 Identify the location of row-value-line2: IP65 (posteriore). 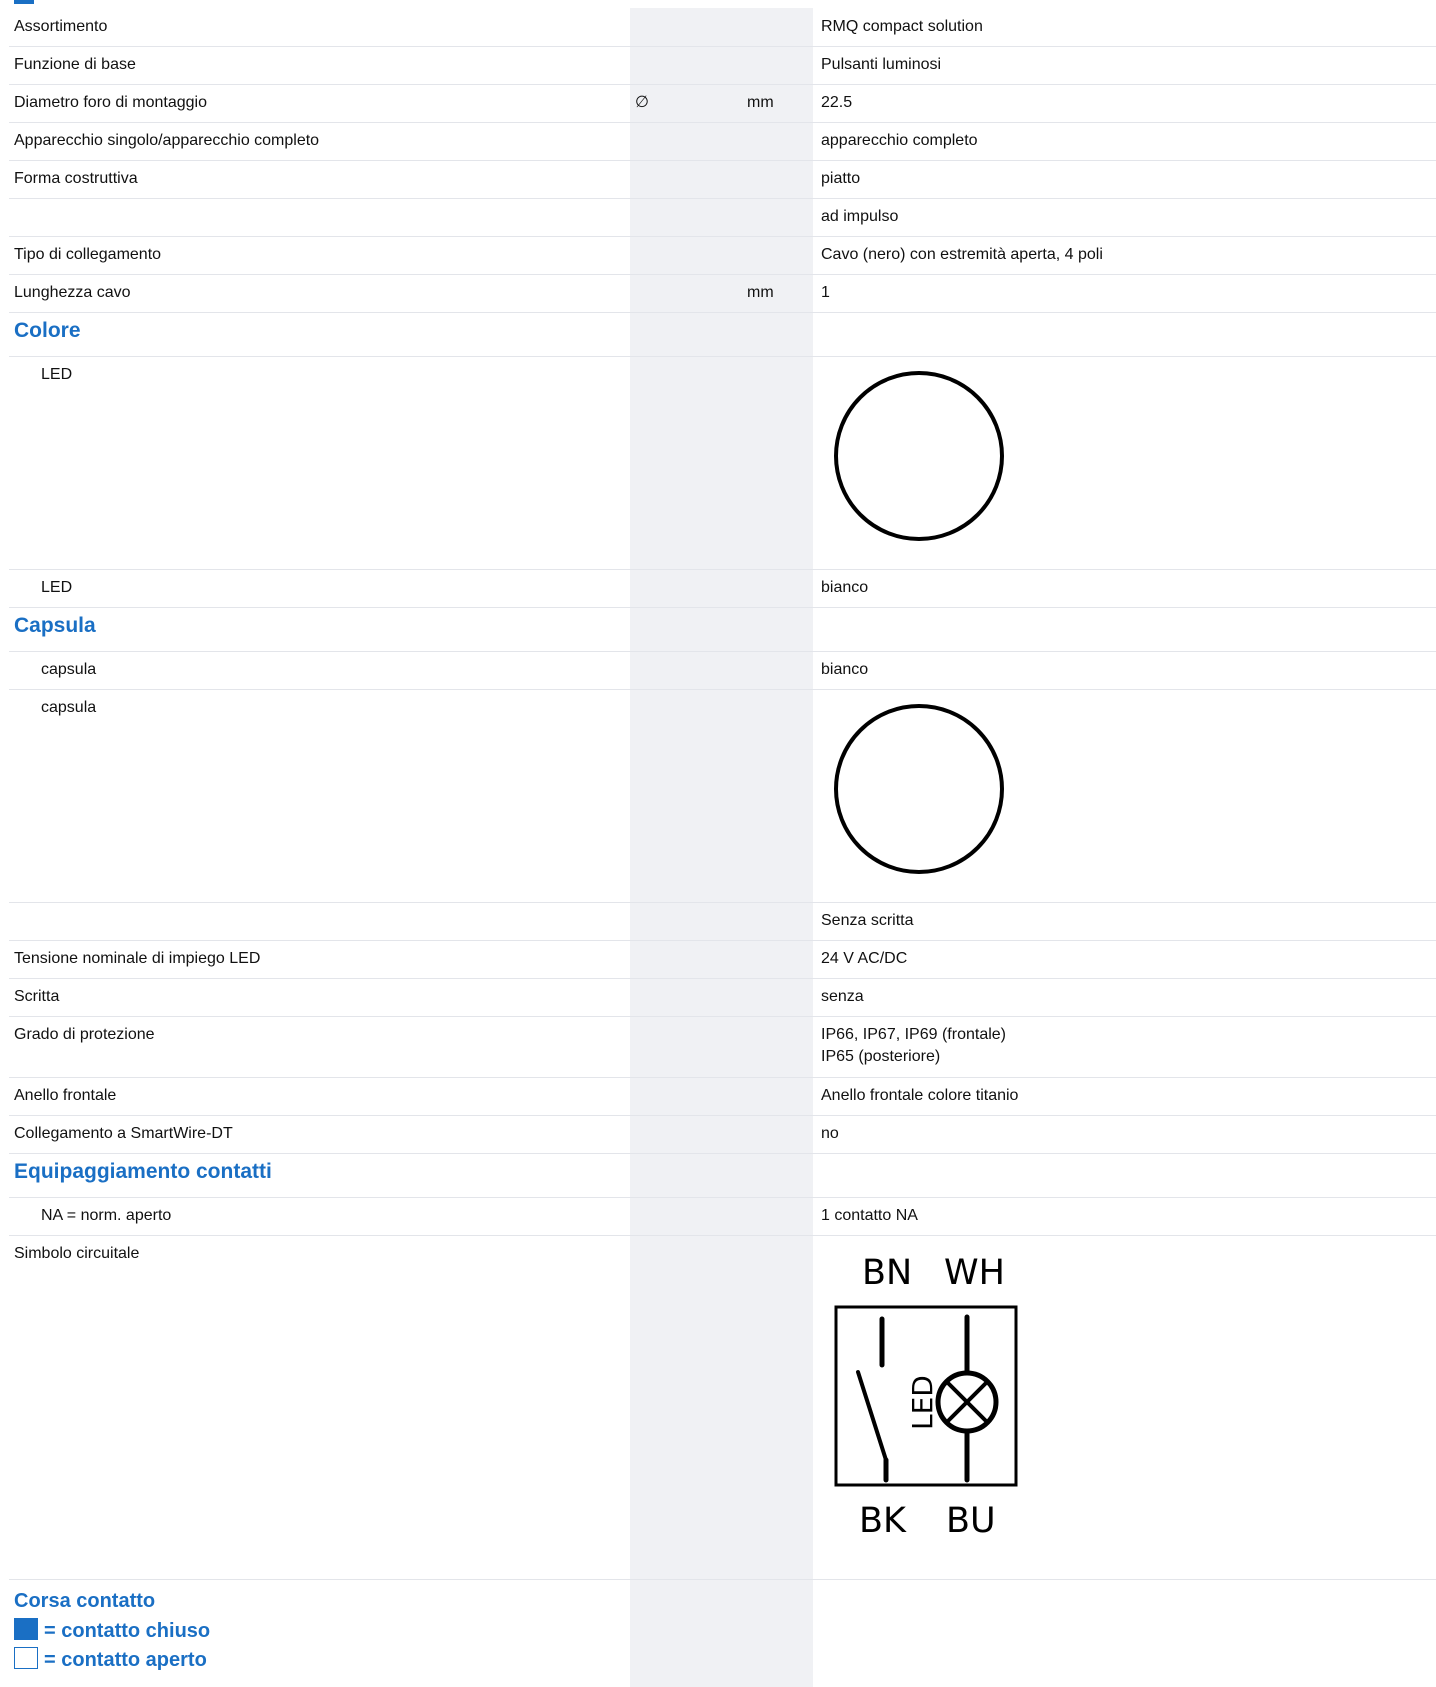
(881, 1056).